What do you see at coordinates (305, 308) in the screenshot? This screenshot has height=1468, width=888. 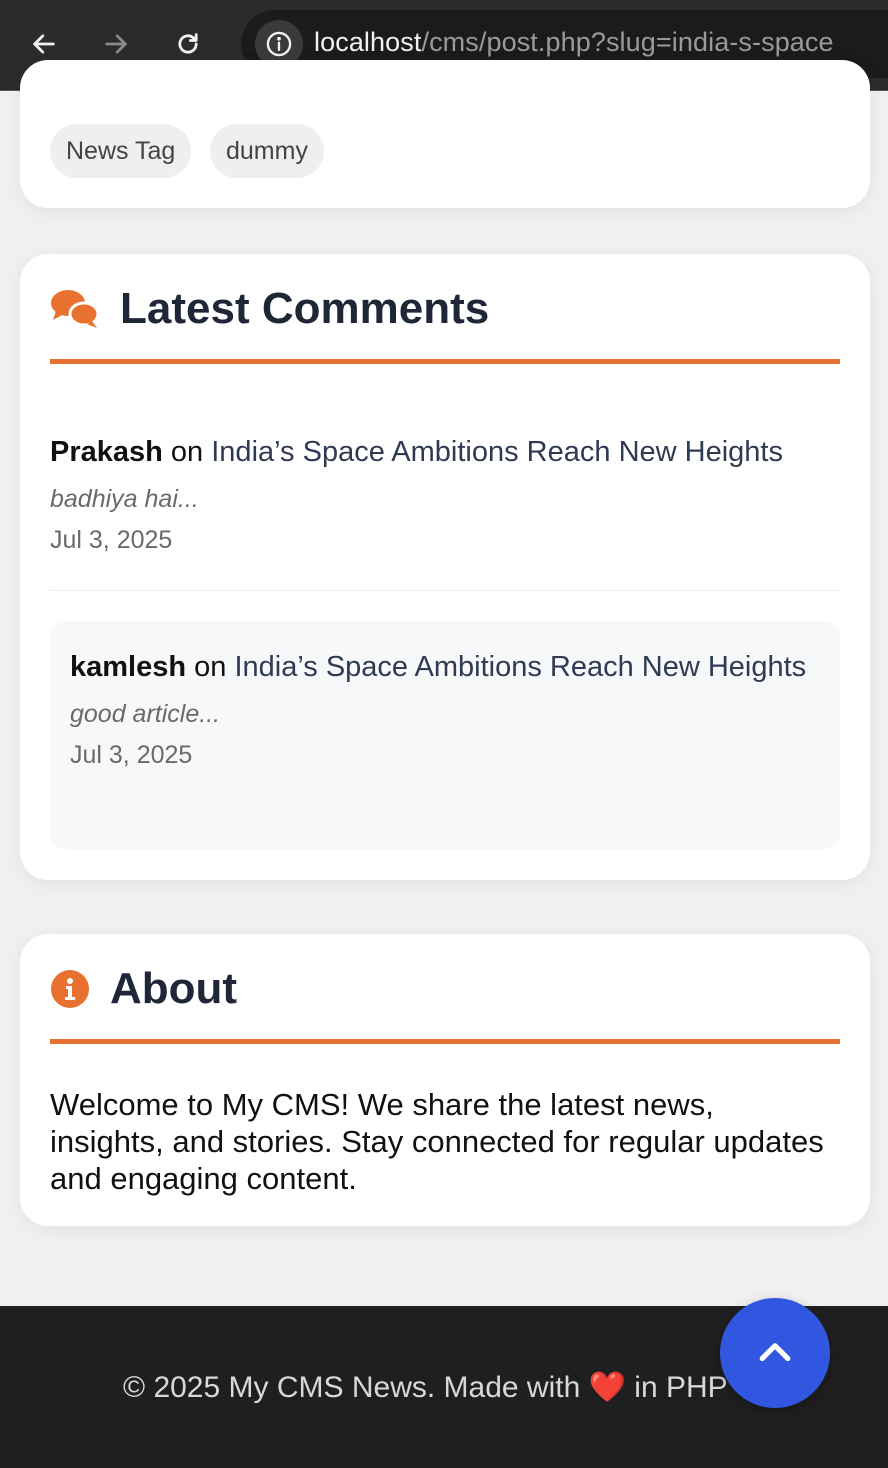 I see `comments-title: Latest Comments` at bounding box center [305, 308].